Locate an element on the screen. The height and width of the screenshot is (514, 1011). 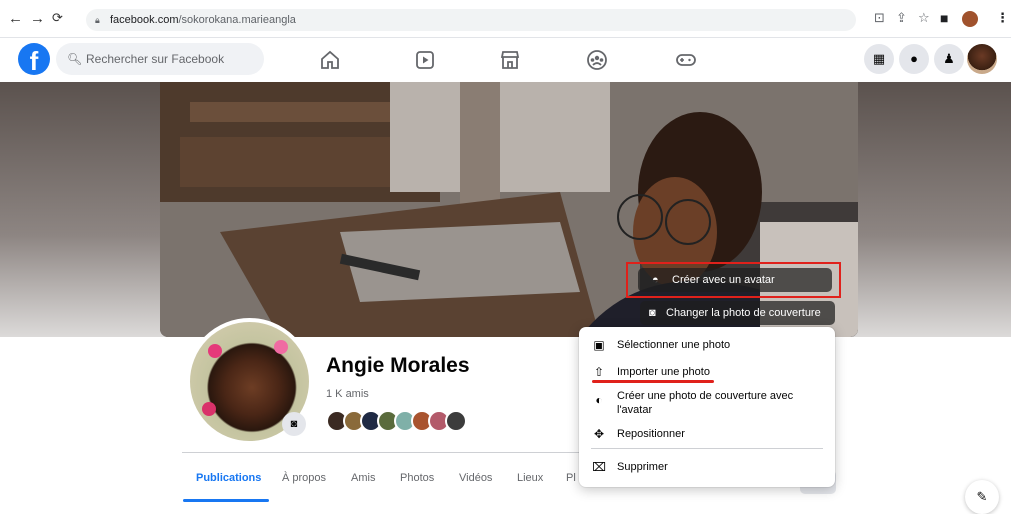
account-avatar is located at coordinates (982, 59).